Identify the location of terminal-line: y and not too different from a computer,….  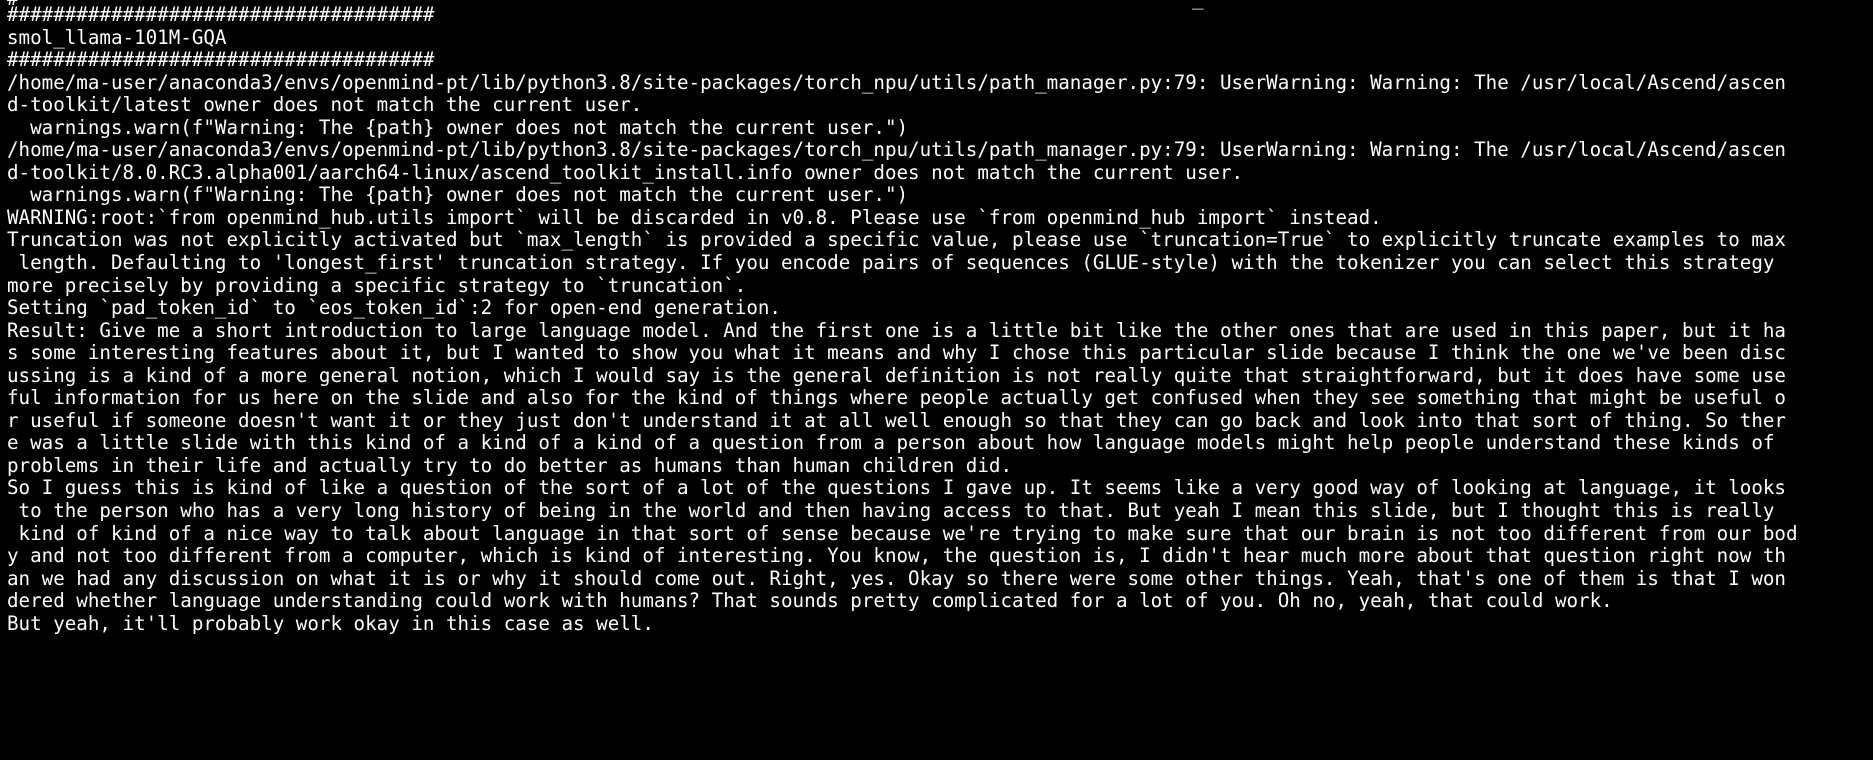
(896, 556).